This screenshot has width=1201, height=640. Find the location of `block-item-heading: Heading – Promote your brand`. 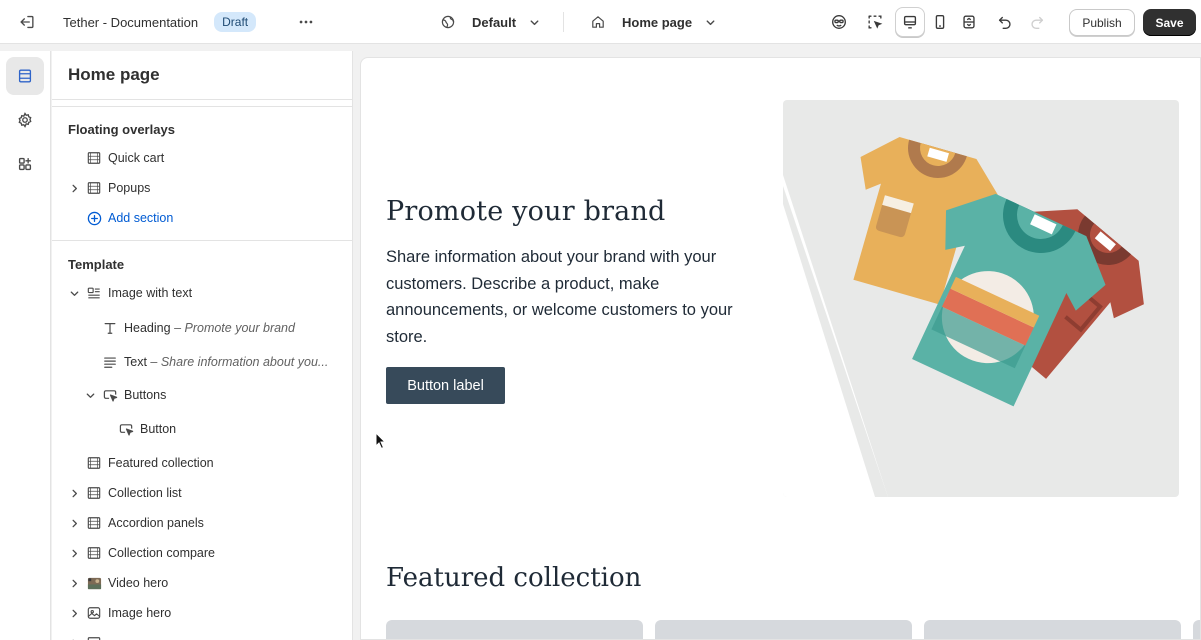

block-item-heading: Heading – Promote your brand is located at coordinates (202, 328).